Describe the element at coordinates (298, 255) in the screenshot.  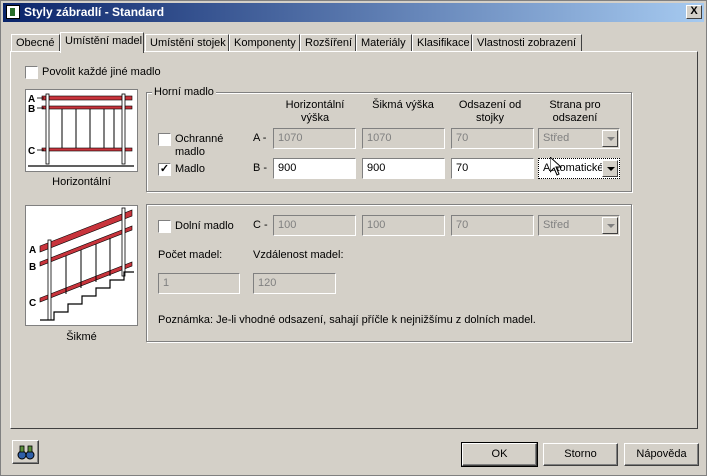
I see `rail-spacing-label: Vzdálenost madel:` at that location.